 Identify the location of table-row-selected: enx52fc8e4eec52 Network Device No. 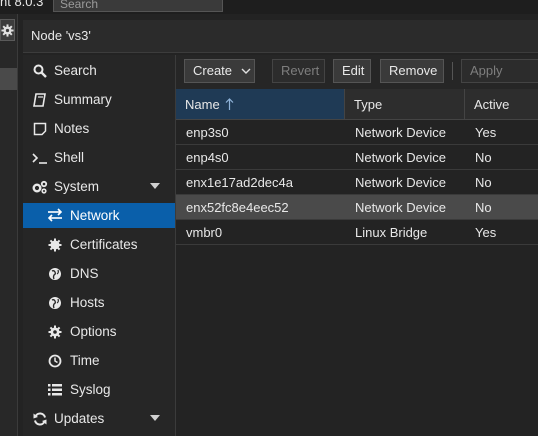
(357, 207).